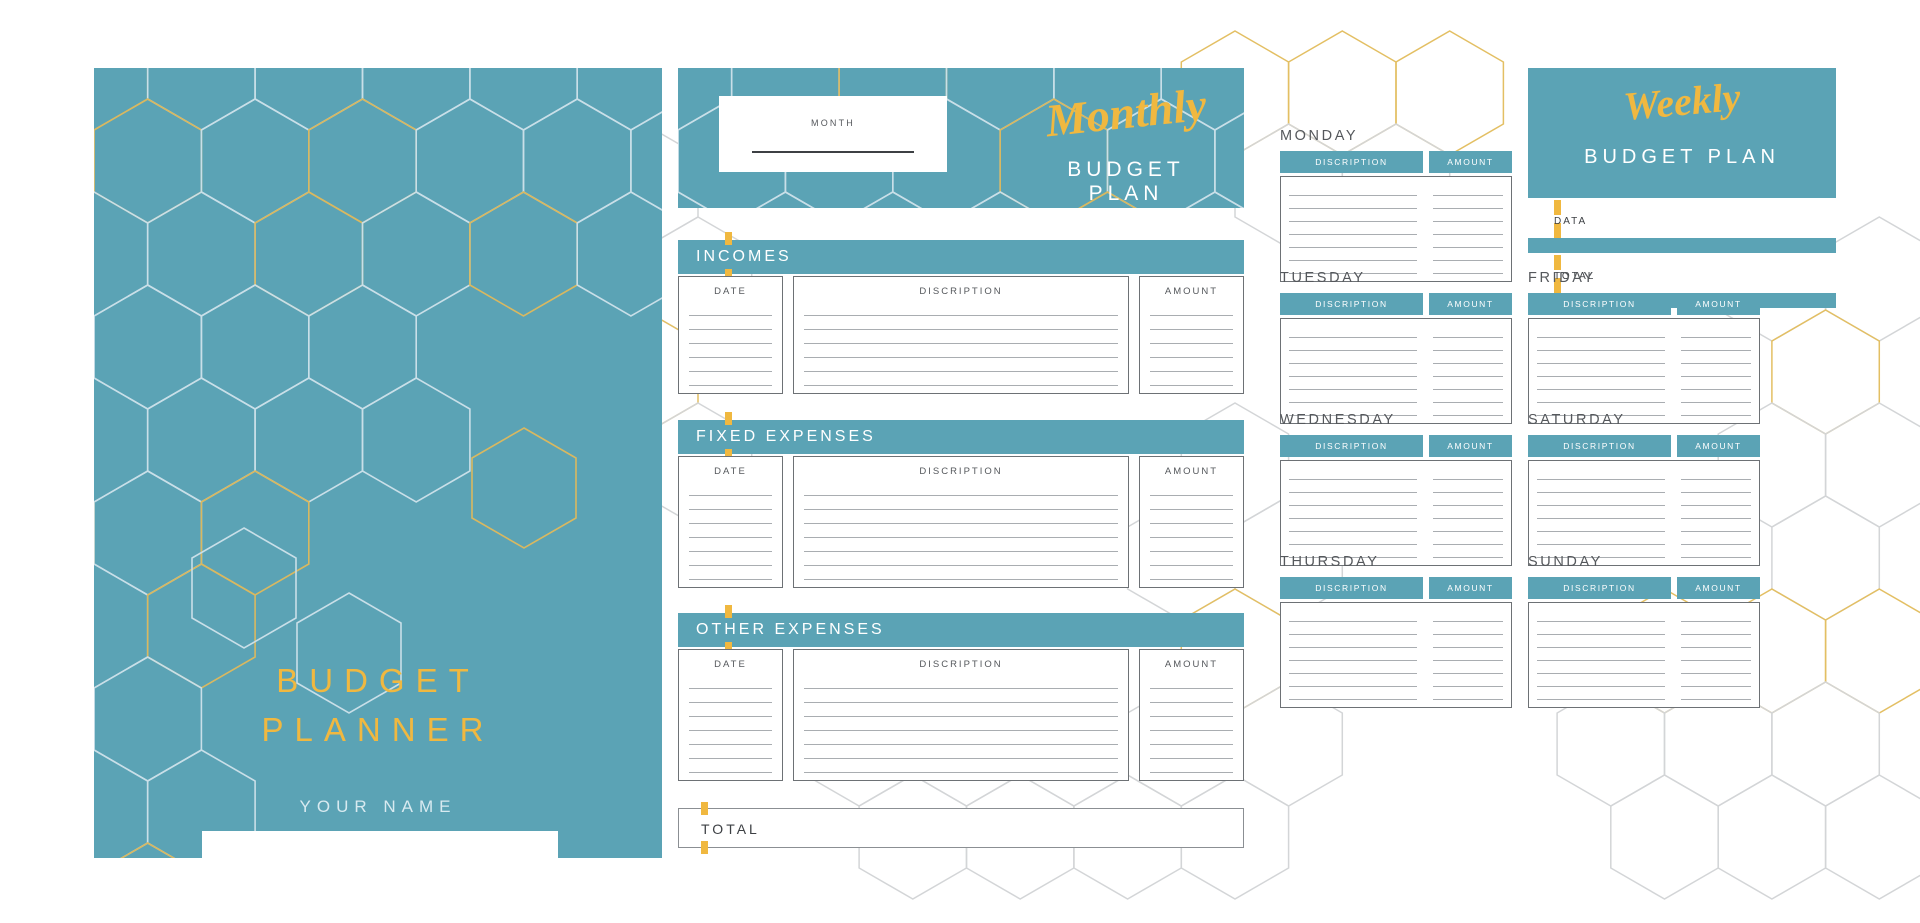 Image resolution: width=1920 pixels, height=923 pixels. What do you see at coordinates (833, 134) in the screenshot?
I see `month-field-box: MONTH` at bounding box center [833, 134].